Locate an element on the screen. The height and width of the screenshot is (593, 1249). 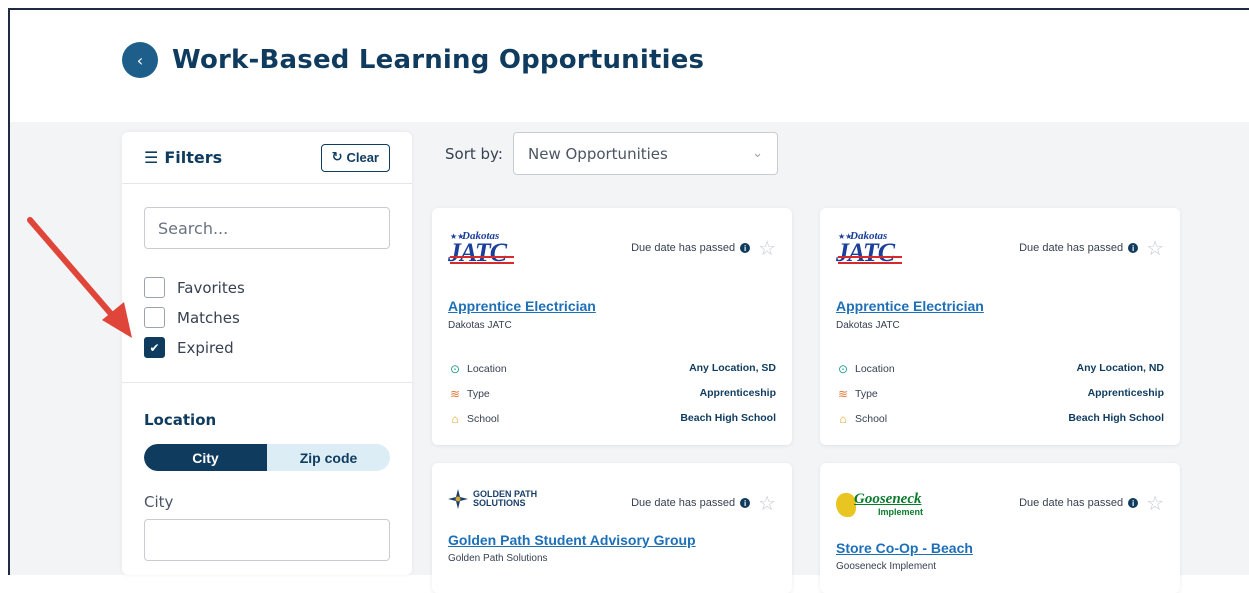
gooseneck-logo: Gooseneck Implement is located at coordinates (881, 506).